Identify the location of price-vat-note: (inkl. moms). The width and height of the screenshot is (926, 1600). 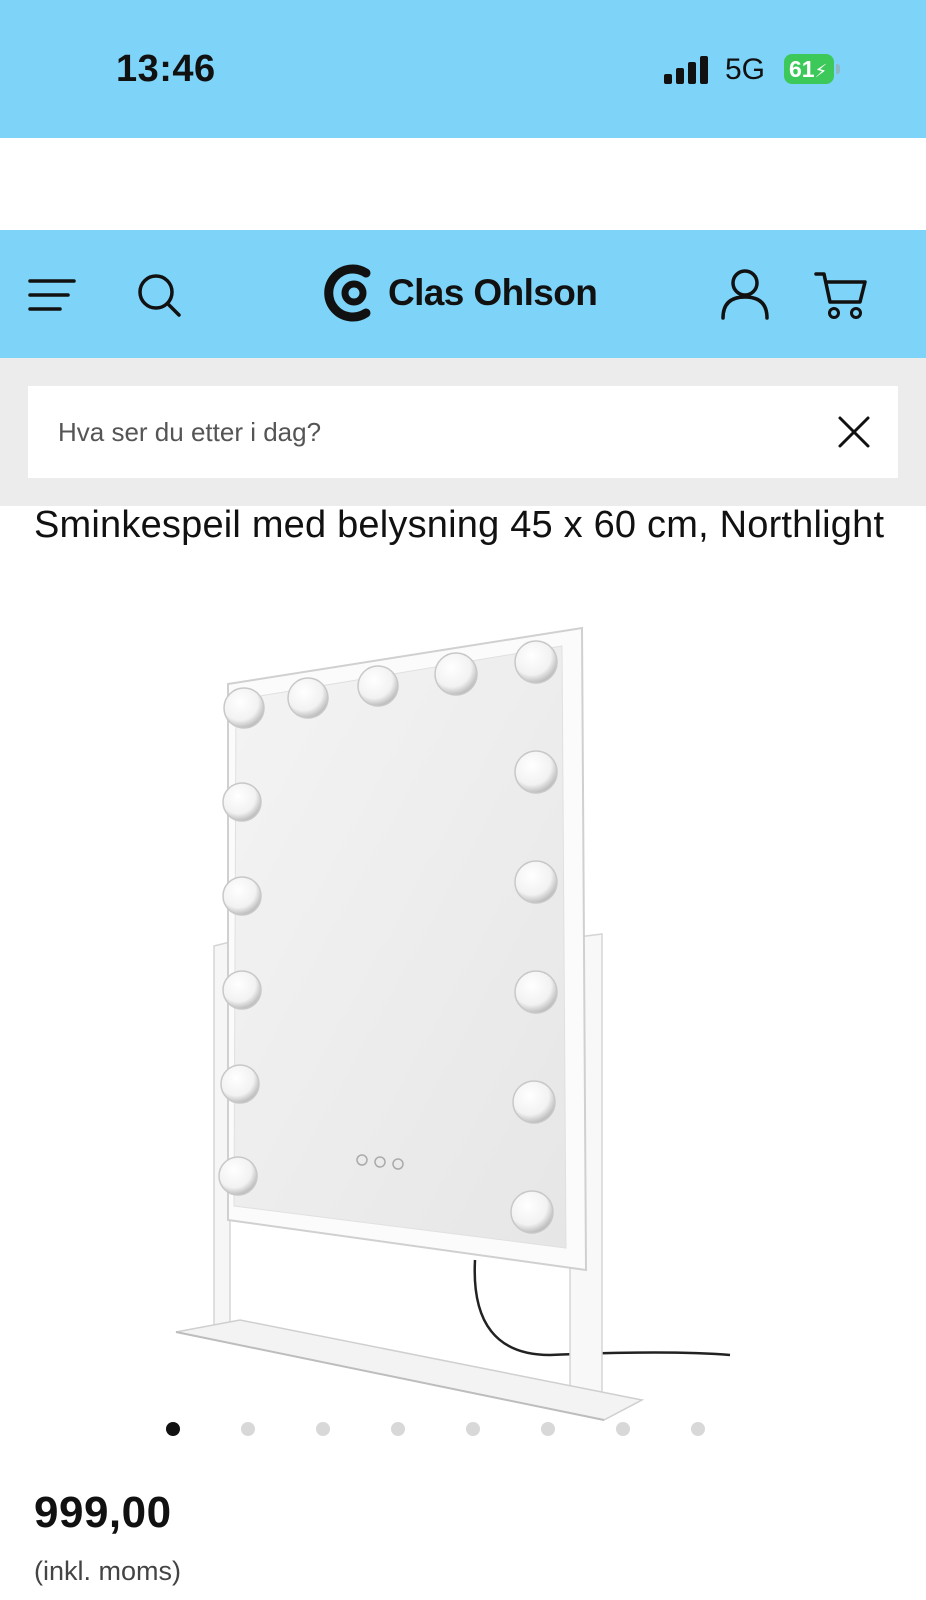
(107, 1571).